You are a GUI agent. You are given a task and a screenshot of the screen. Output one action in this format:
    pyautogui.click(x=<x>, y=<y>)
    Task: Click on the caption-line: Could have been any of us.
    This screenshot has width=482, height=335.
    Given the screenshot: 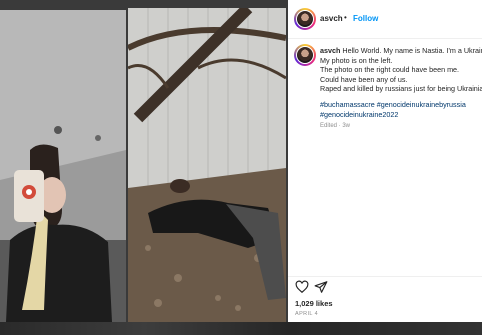 What is the action you would take?
    pyautogui.click(x=364, y=79)
    